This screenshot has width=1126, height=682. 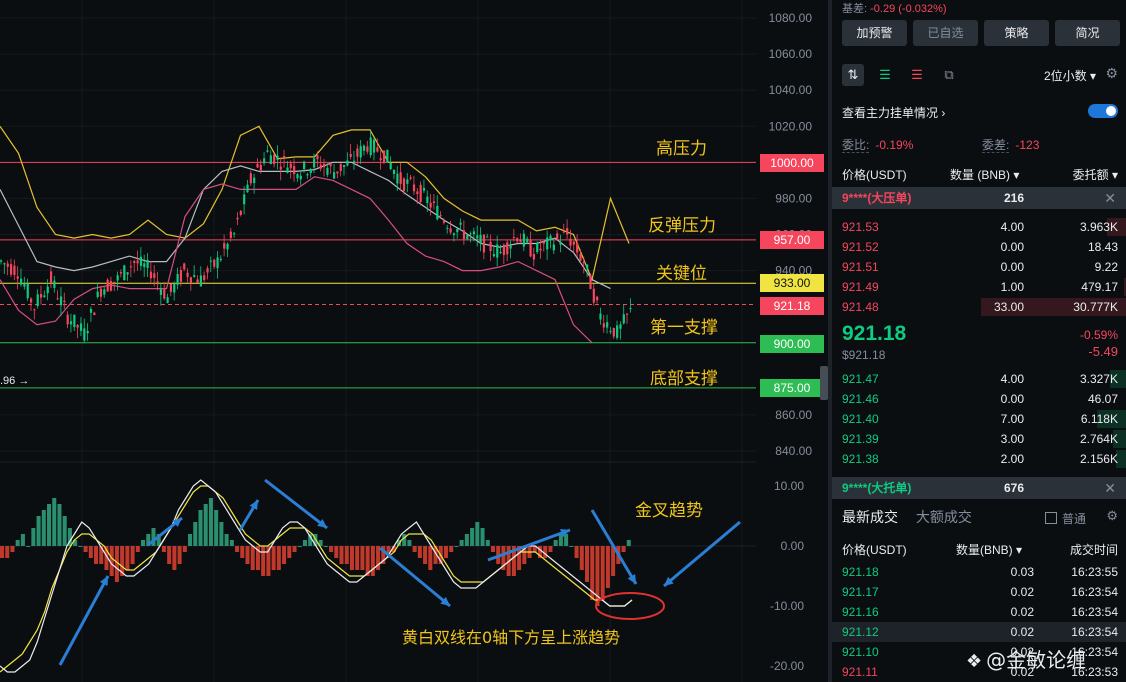 What do you see at coordinates (907, 517) in the screenshot?
I see `trade-tabs: 最新成交 大额成交` at bounding box center [907, 517].